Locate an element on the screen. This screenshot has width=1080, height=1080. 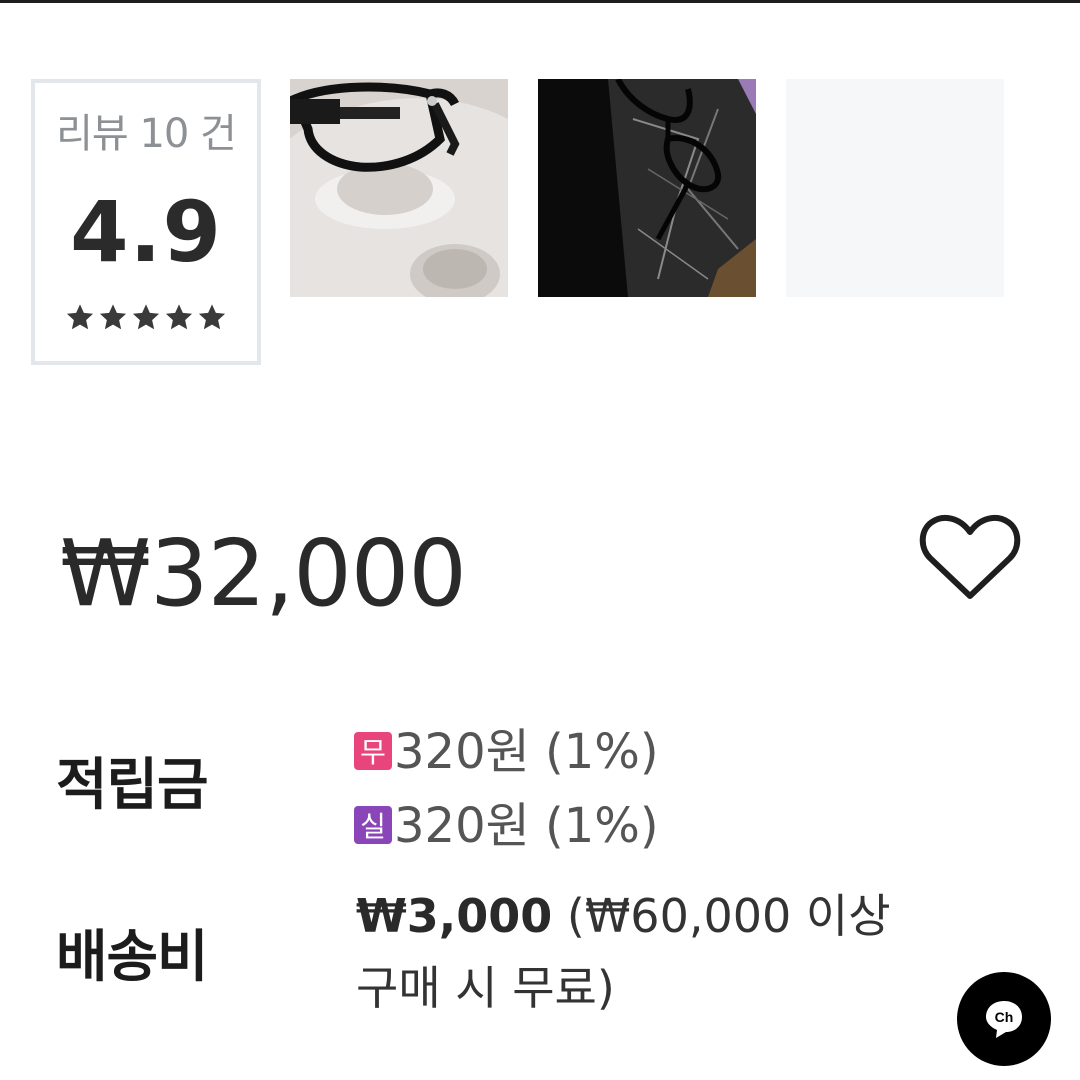
points-label: 적립금 is located at coordinates (132, 785).